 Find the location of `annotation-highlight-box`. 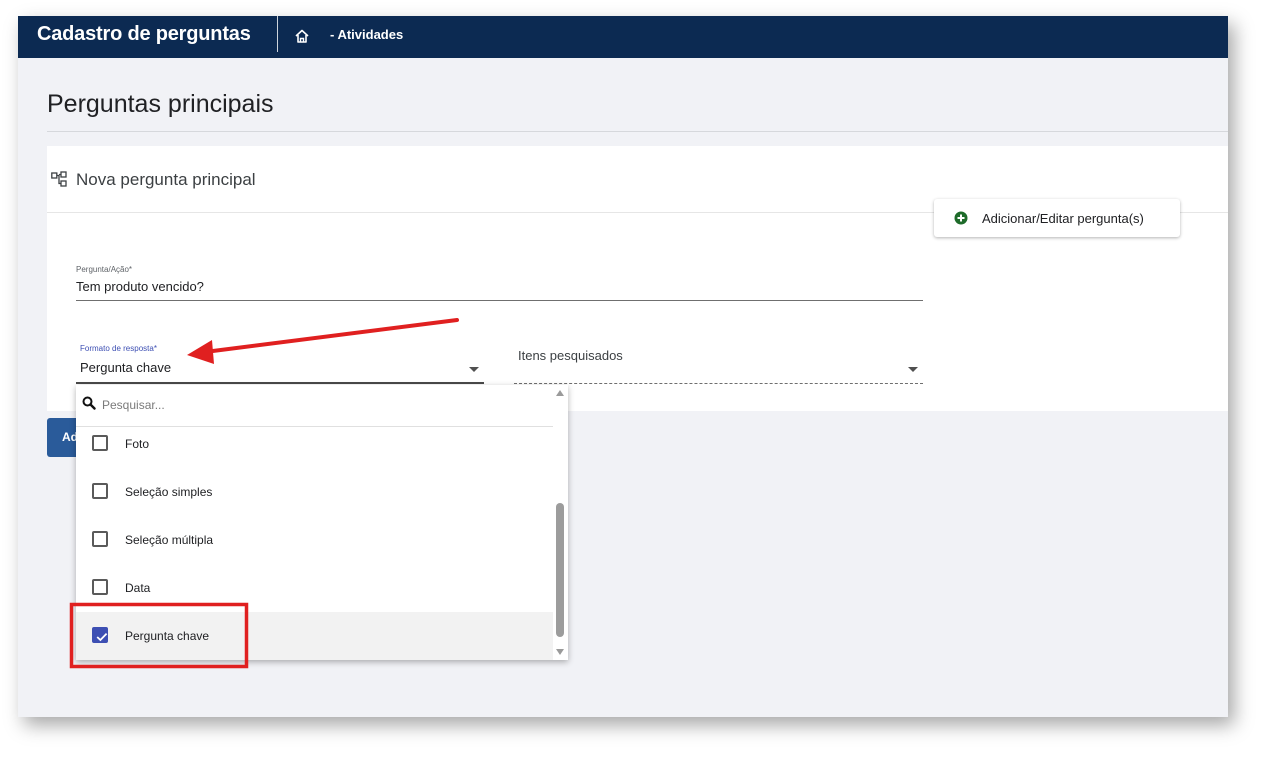

annotation-highlight-box is located at coordinates (159, 635).